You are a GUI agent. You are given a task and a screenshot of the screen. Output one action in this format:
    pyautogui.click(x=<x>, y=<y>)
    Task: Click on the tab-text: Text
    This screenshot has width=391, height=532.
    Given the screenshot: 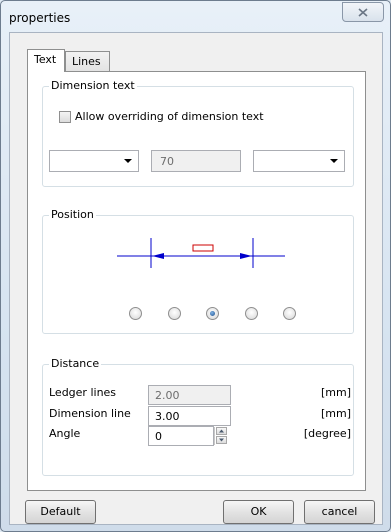 What is the action you would take?
    pyautogui.click(x=46, y=60)
    